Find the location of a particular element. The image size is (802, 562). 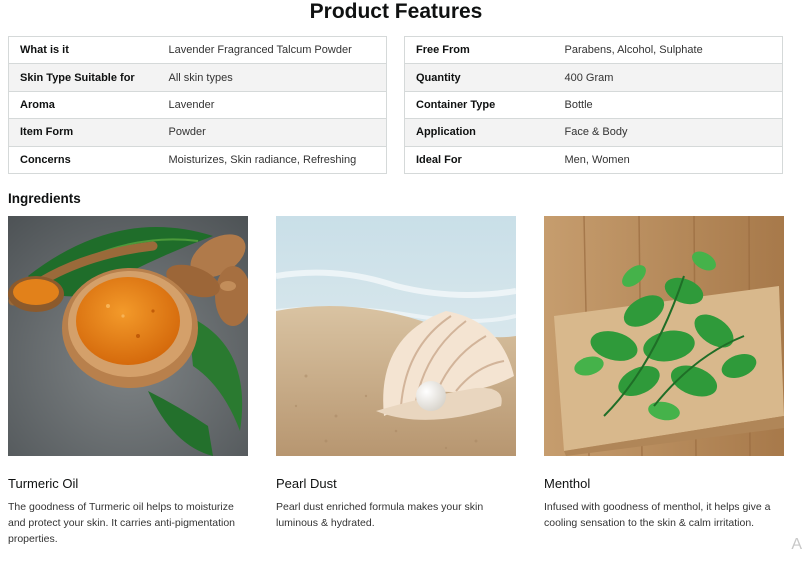

feature-value: 400 Gram is located at coordinates (668, 77).